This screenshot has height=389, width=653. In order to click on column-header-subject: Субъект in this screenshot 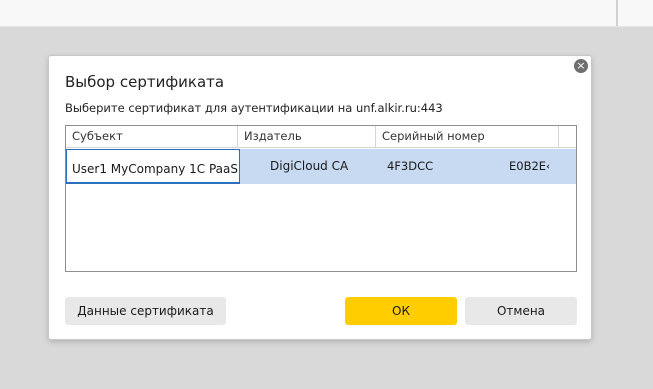, I will do `click(152, 136)`.